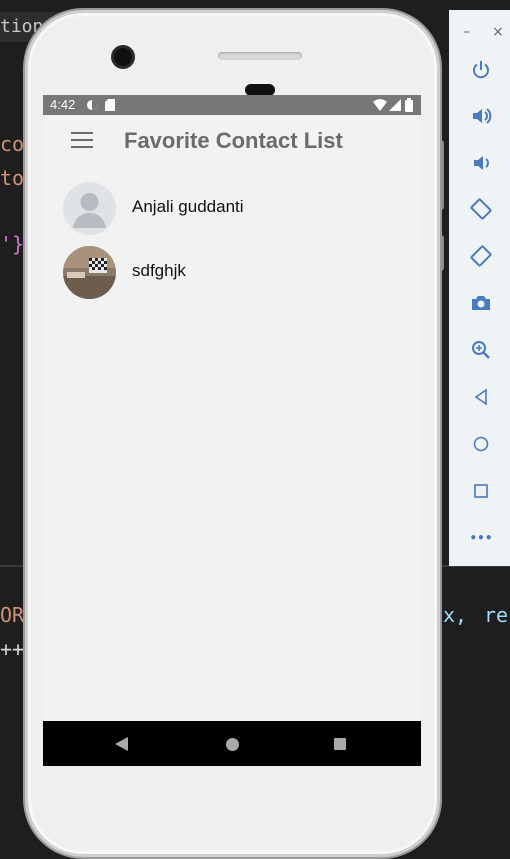 The image size is (510, 859). What do you see at coordinates (89, 208) in the screenshot?
I see `default-avatar-icon` at bounding box center [89, 208].